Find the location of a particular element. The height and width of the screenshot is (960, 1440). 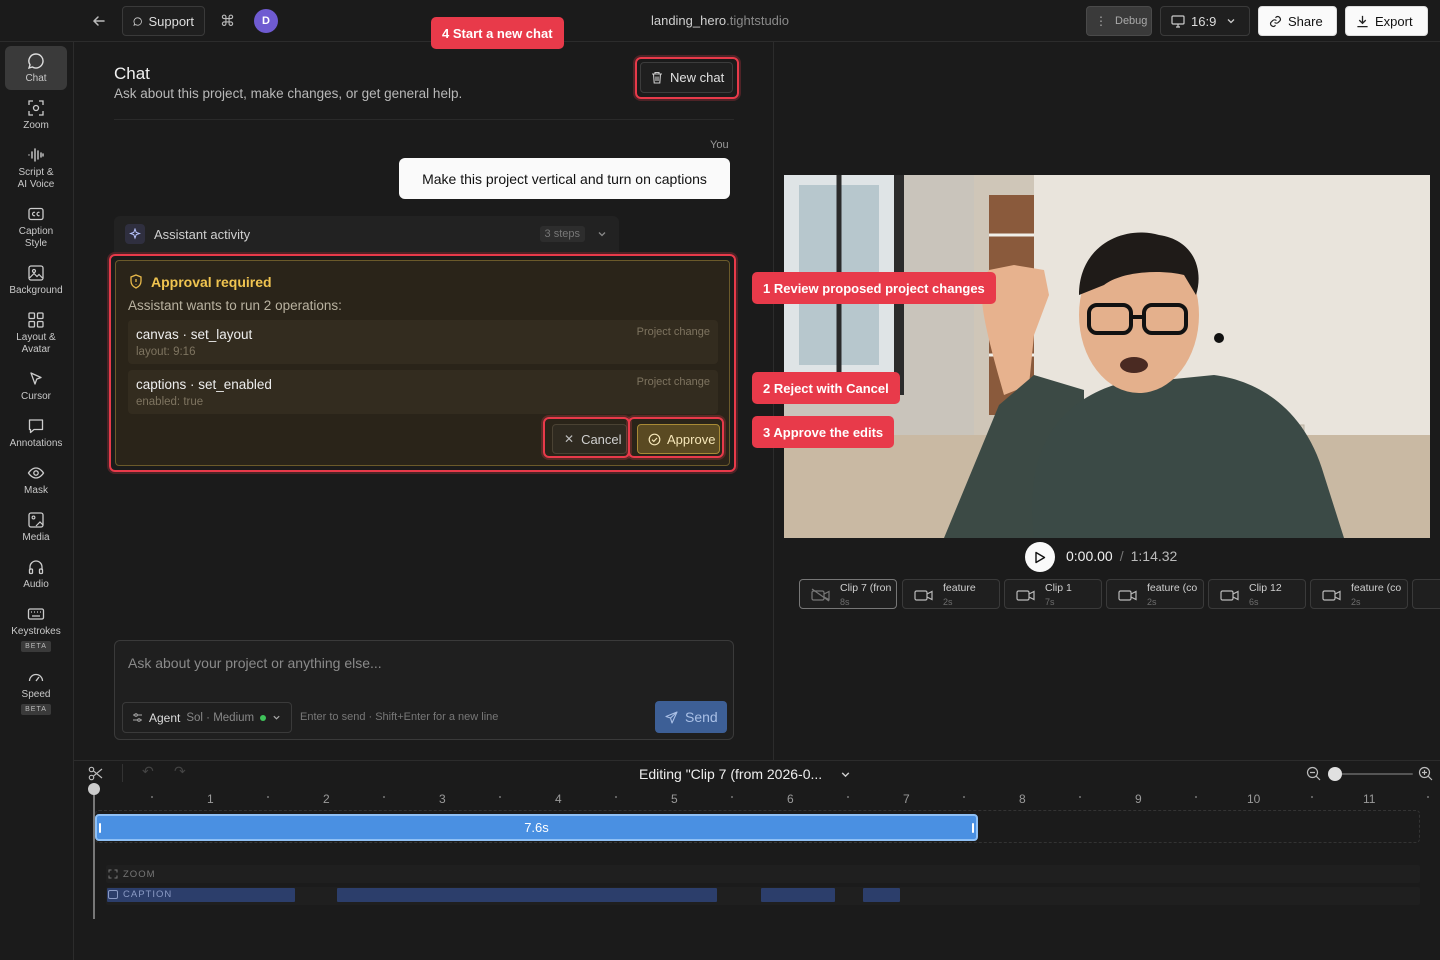

zoom-slider-thumb is located at coordinates (1335, 774).